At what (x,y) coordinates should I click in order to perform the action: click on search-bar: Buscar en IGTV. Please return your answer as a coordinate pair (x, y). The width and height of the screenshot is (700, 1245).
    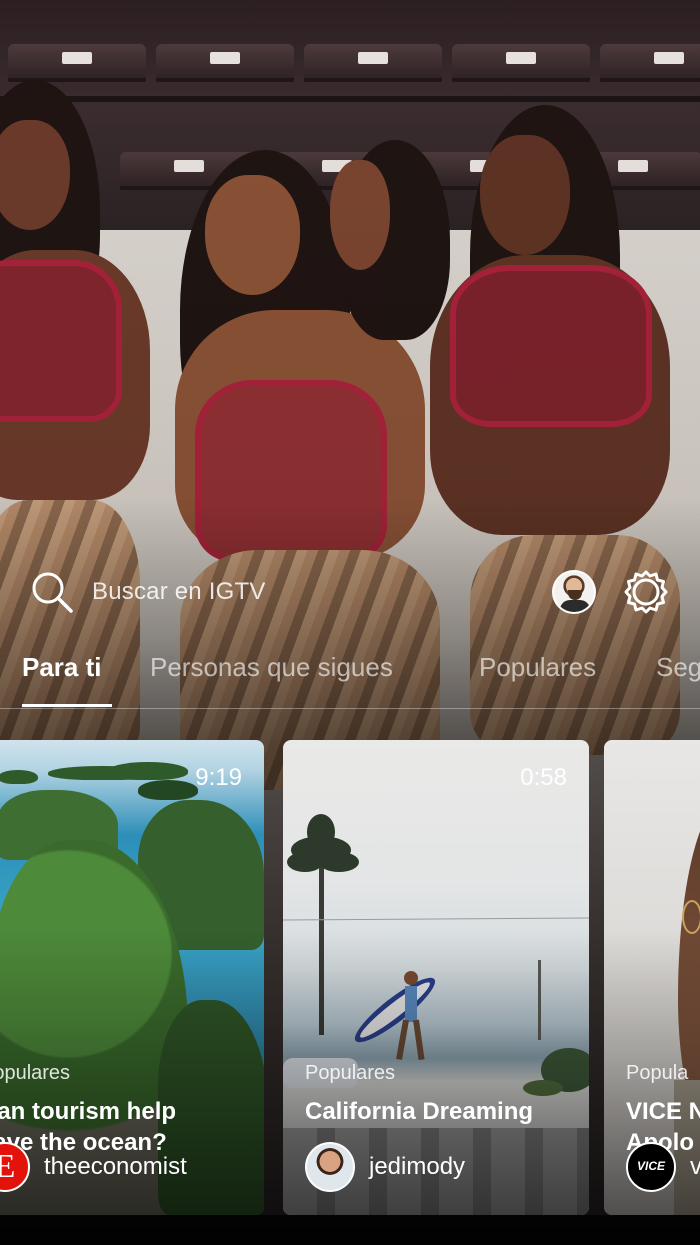
    Looking at the image, I should click on (350, 592).